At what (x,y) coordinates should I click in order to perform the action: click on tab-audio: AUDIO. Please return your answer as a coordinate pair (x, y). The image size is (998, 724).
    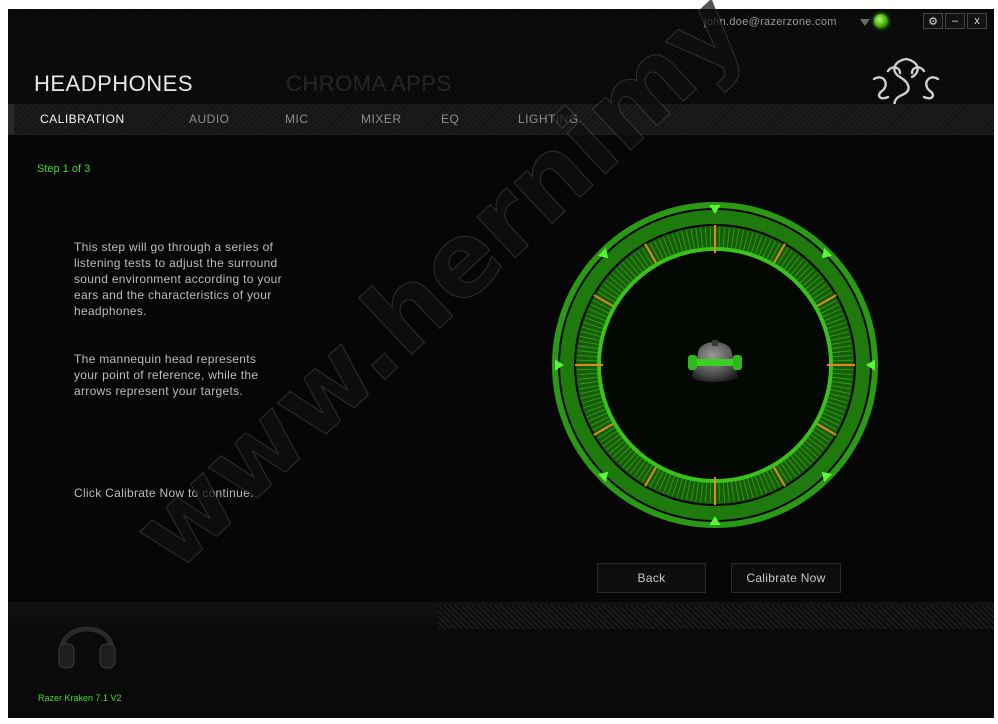
    Looking at the image, I should click on (209, 119).